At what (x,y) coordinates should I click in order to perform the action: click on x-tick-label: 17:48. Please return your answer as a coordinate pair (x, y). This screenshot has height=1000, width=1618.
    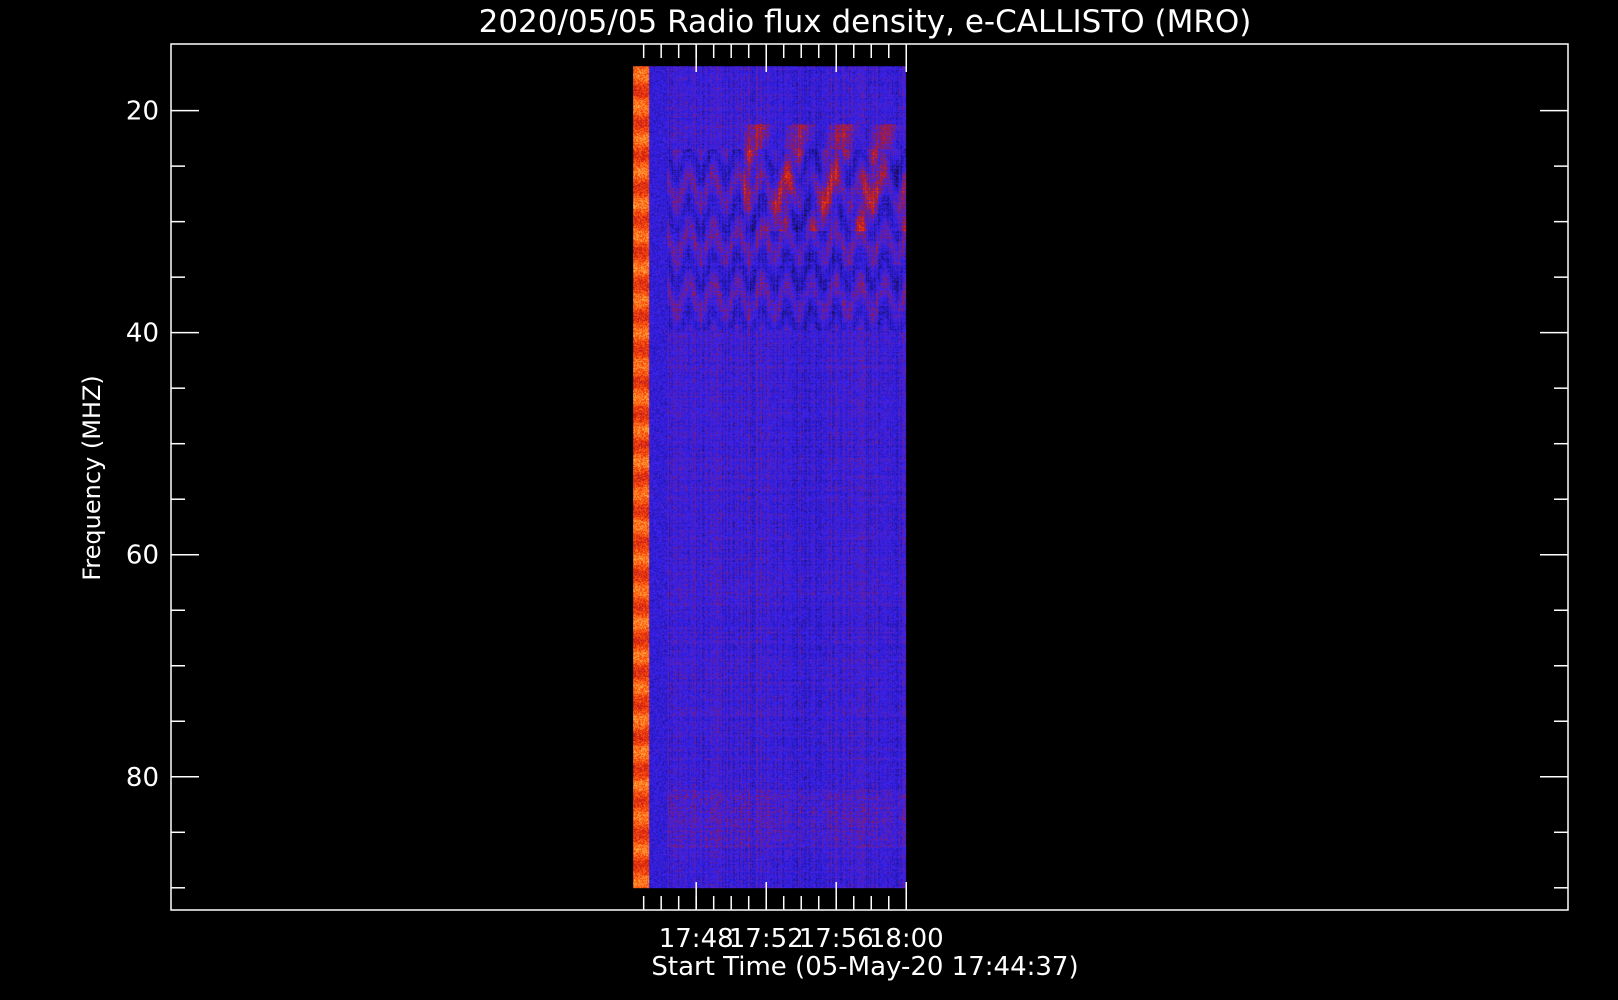
    Looking at the image, I should click on (696, 939).